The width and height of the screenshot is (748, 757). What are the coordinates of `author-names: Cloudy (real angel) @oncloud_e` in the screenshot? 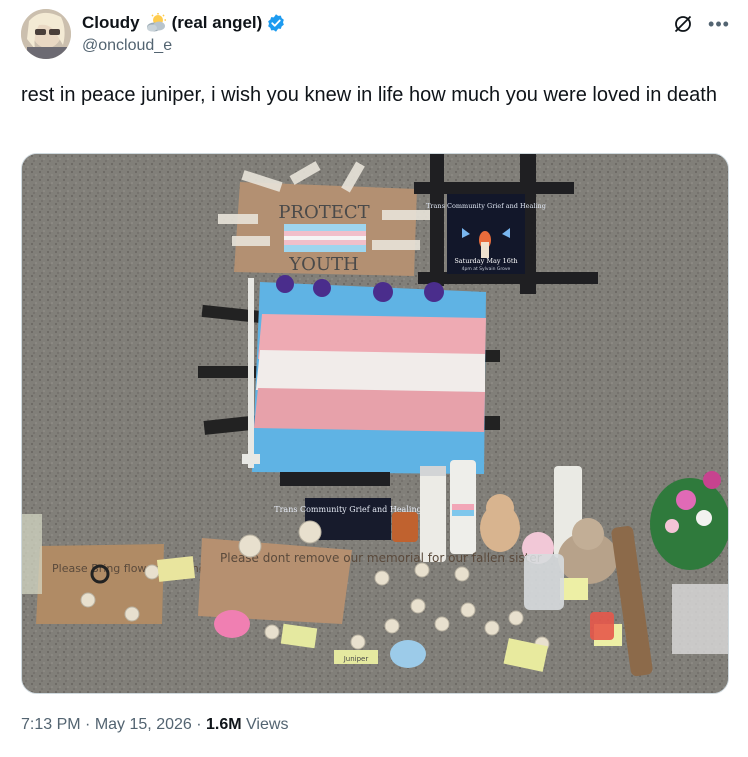 It's located at (184, 33).